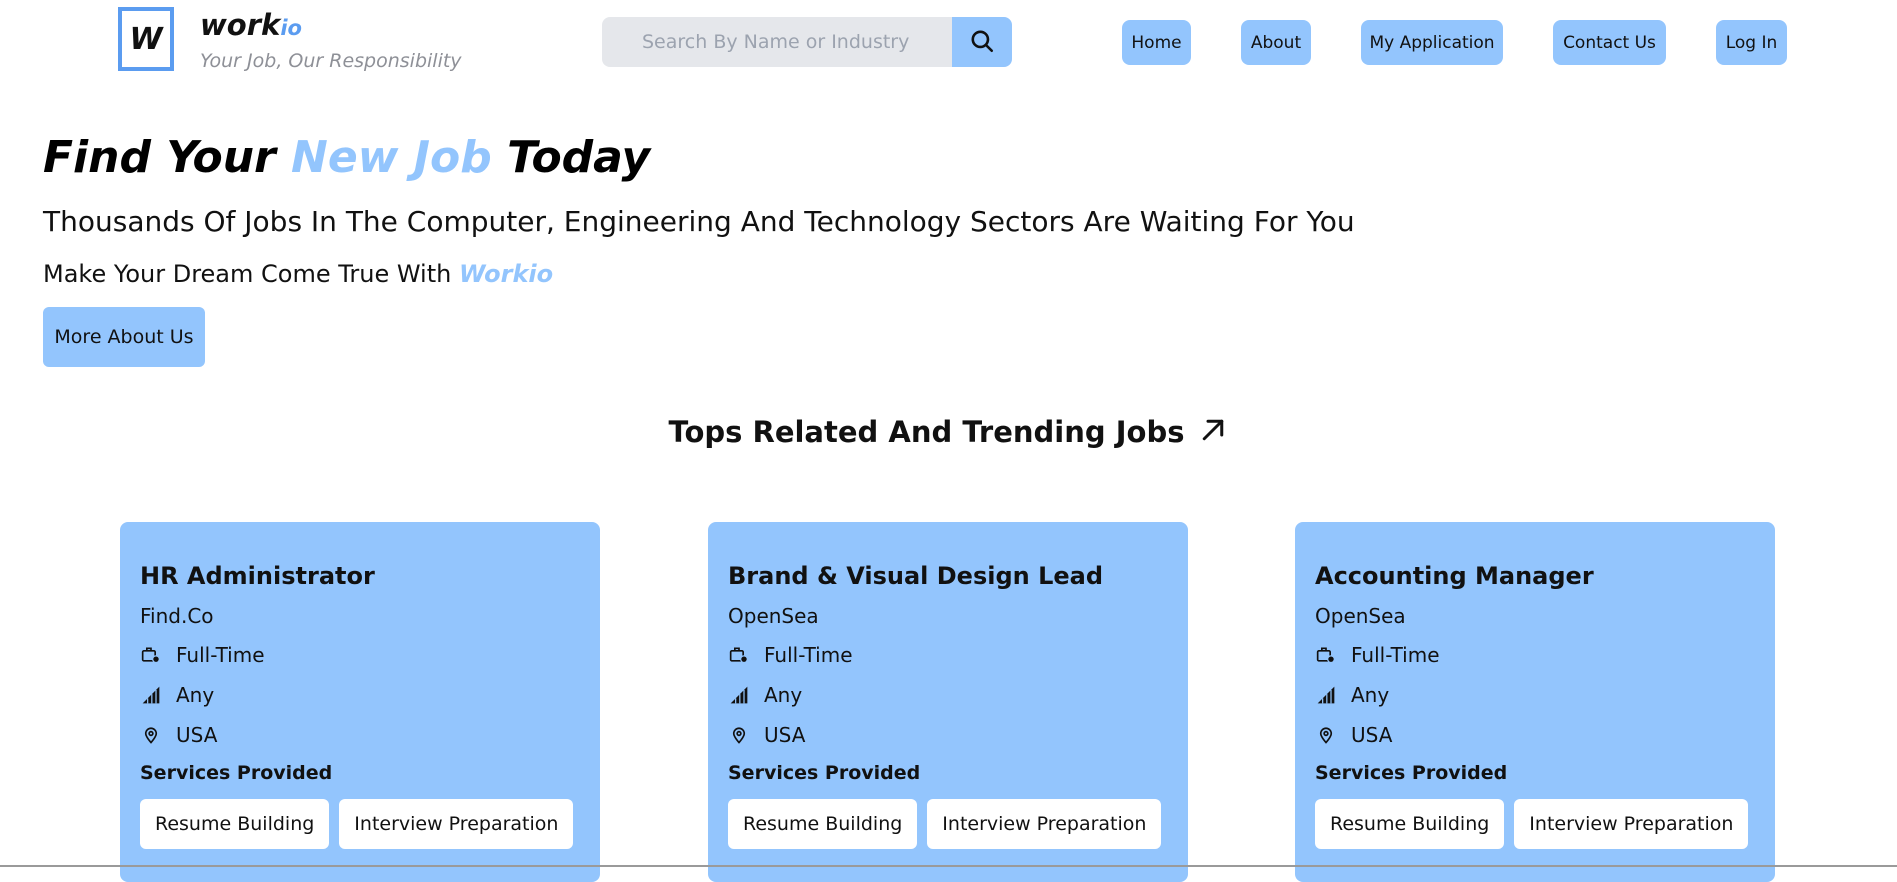 The image size is (1897, 882). What do you see at coordinates (506, 274) in the screenshot?
I see `hero-dream-brand: Workio` at bounding box center [506, 274].